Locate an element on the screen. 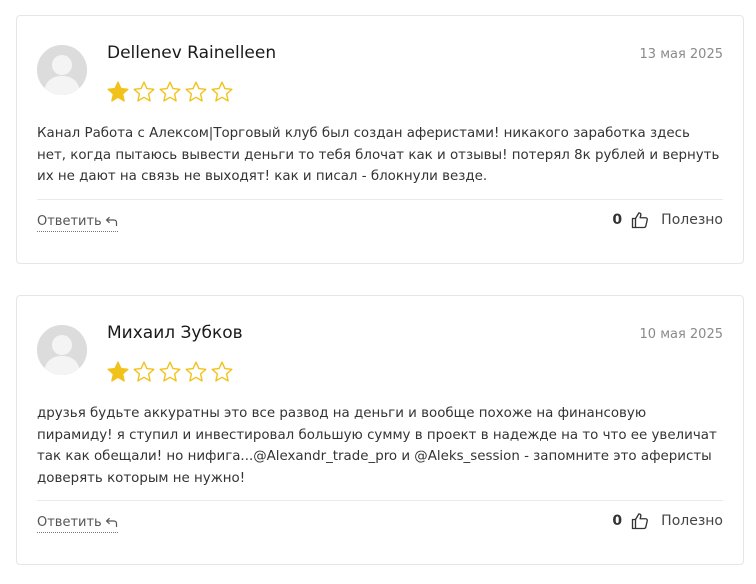  review-author: Михаил Зубков is located at coordinates (175, 333).